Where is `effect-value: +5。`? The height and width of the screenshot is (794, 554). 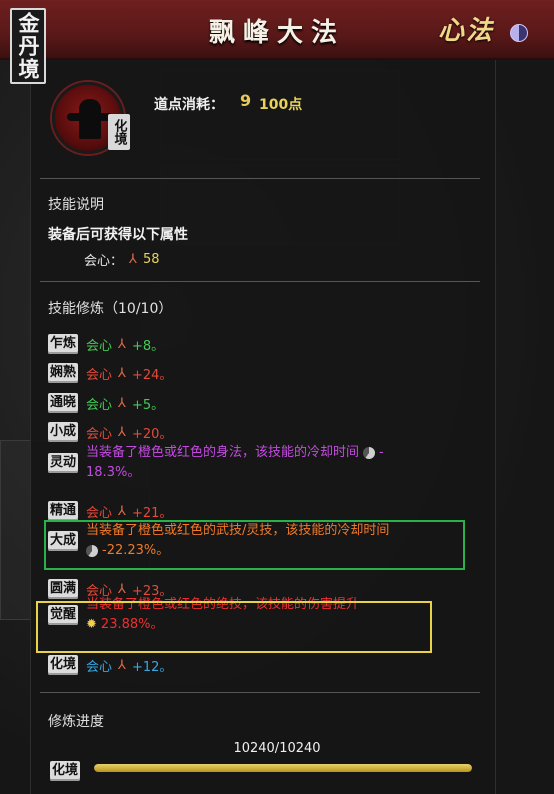 effect-value: +5。 is located at coordinates (148, 405).